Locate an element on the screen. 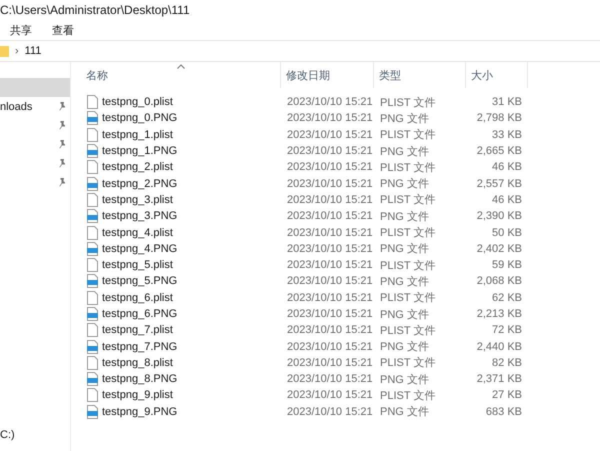 The image size is (600, 451). file-name: testpng_8.PNG is located at coordinates (140, 379).